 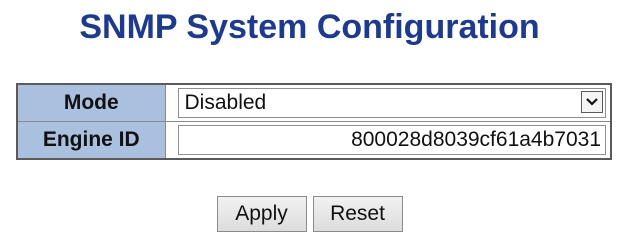 I want to click on apply-button: Apply, so click(x=261, y=214).